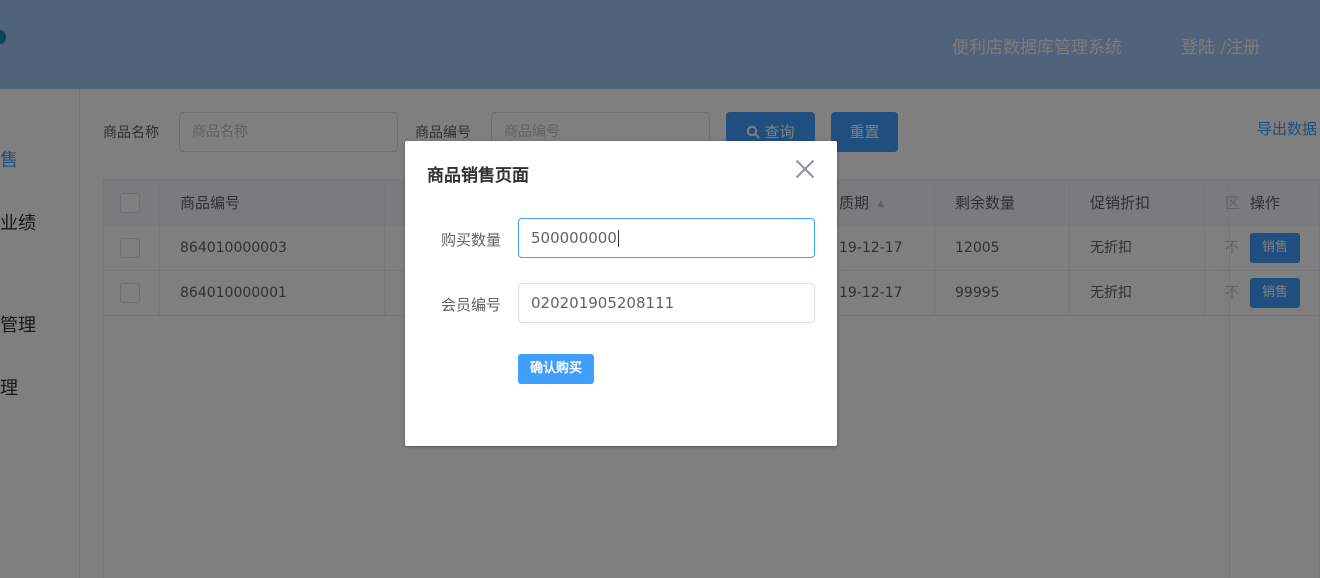 The height and width of the screenshot is (578, 1320). I want to click on member-id-input: 020201905208111, so click(666, 303).